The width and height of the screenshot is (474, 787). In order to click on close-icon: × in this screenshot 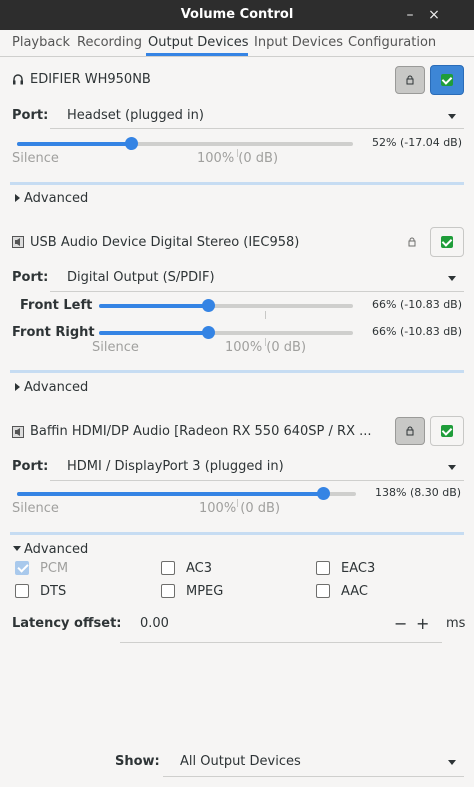, I will do `click(434, 15)`.